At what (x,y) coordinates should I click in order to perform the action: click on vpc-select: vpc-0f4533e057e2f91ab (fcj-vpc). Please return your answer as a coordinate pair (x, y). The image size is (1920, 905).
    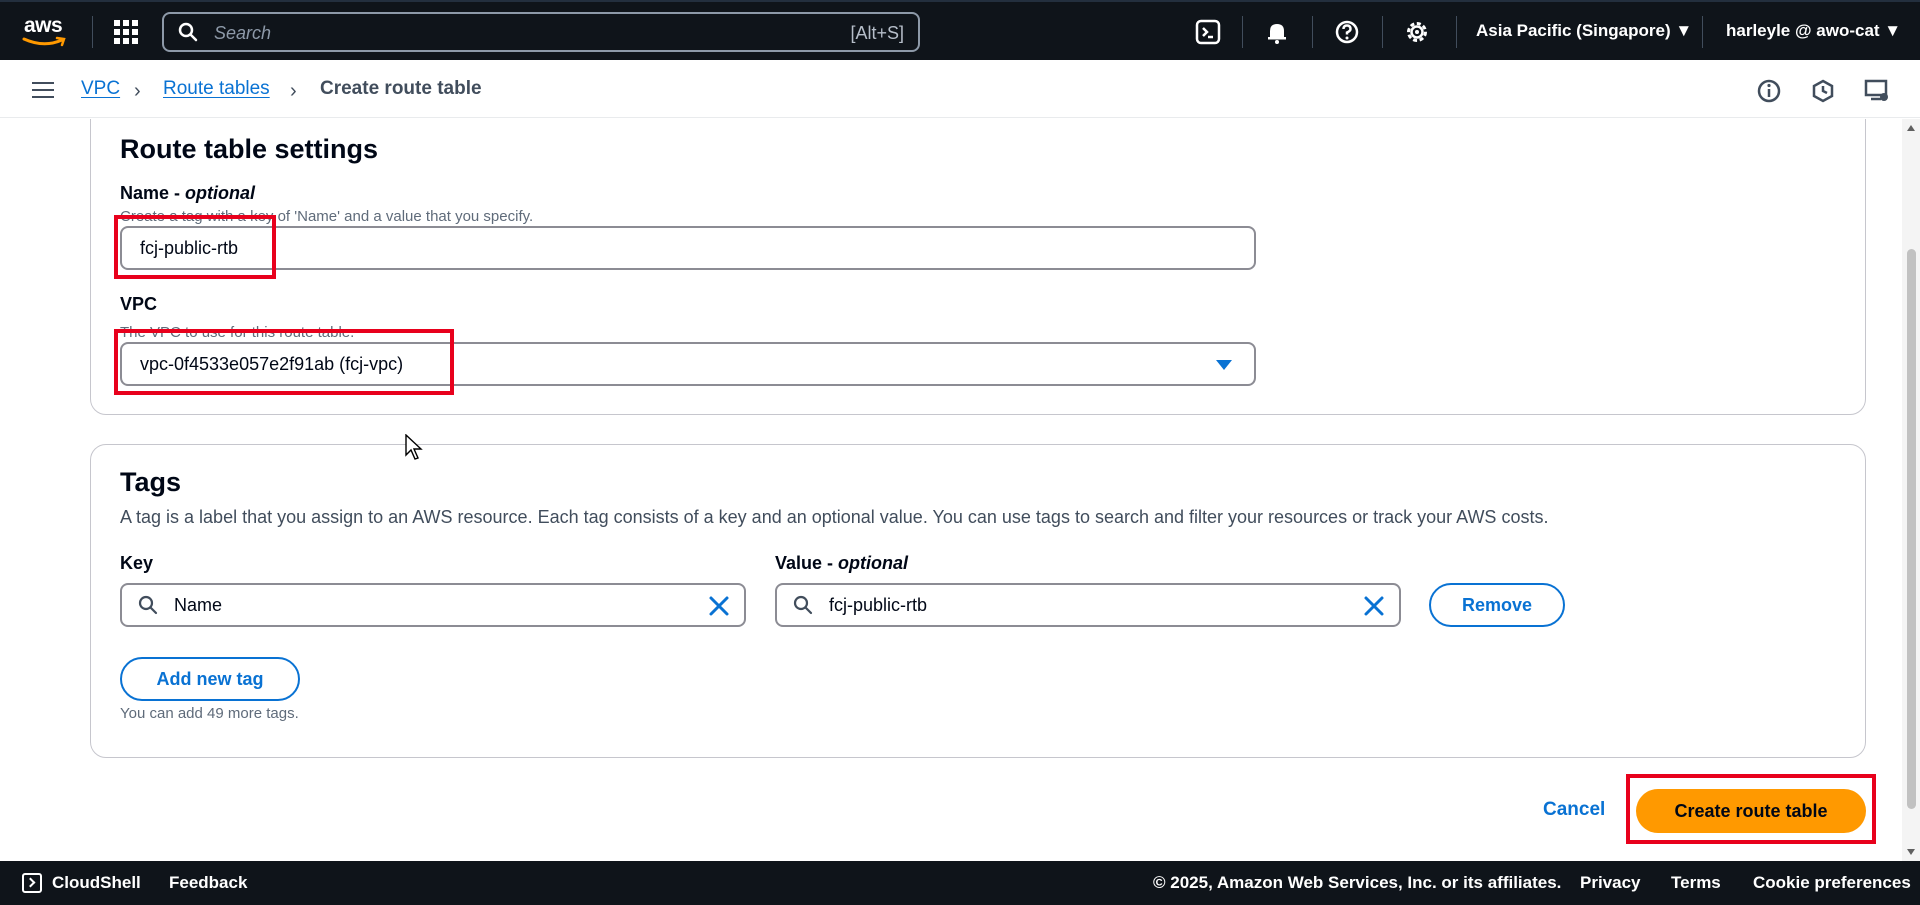
    Looking at the image, I should click on (688, 364).